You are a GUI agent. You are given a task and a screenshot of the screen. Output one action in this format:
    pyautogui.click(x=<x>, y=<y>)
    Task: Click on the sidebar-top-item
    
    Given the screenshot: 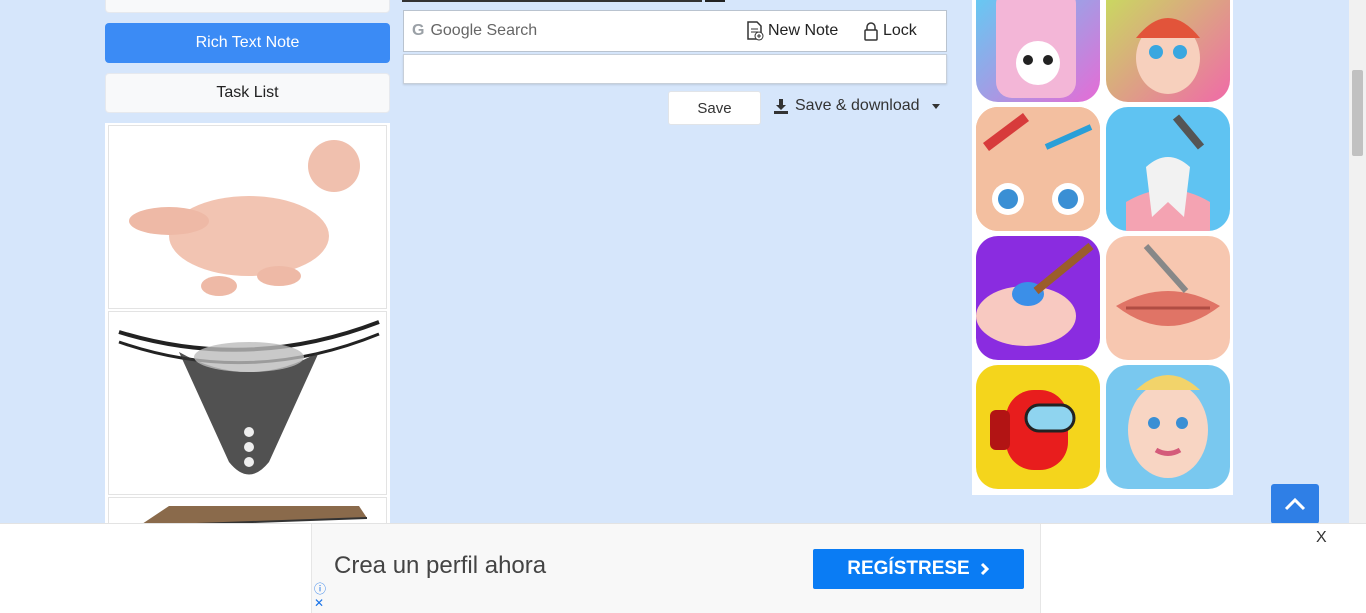 What is the action you would take?
    pyautogui.click(x=247, y=6)
    